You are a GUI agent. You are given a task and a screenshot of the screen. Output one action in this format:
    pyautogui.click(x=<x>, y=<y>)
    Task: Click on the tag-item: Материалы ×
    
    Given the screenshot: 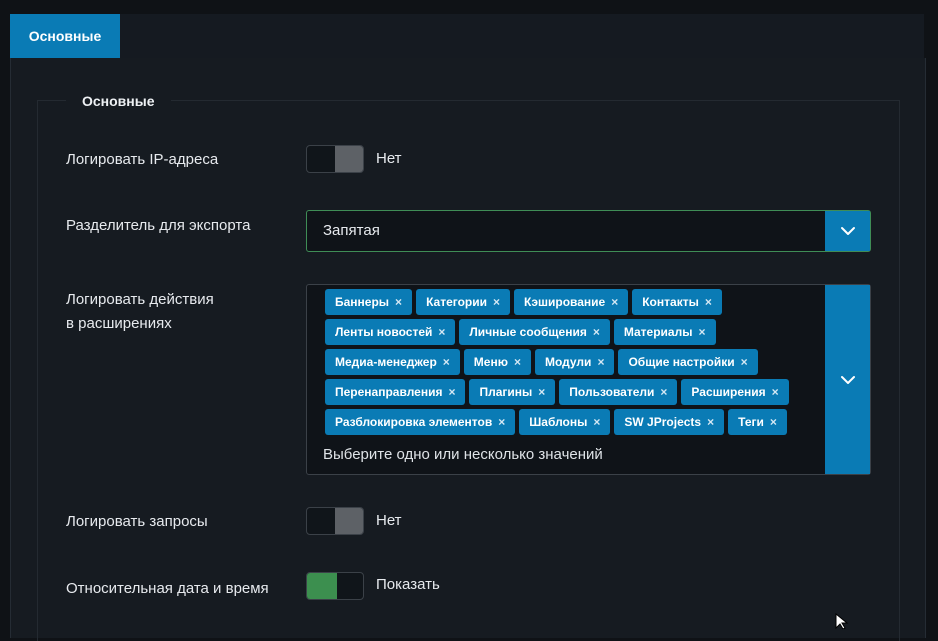 What is the action you would take?
    pyautogui.click(x=664, y=332)
    